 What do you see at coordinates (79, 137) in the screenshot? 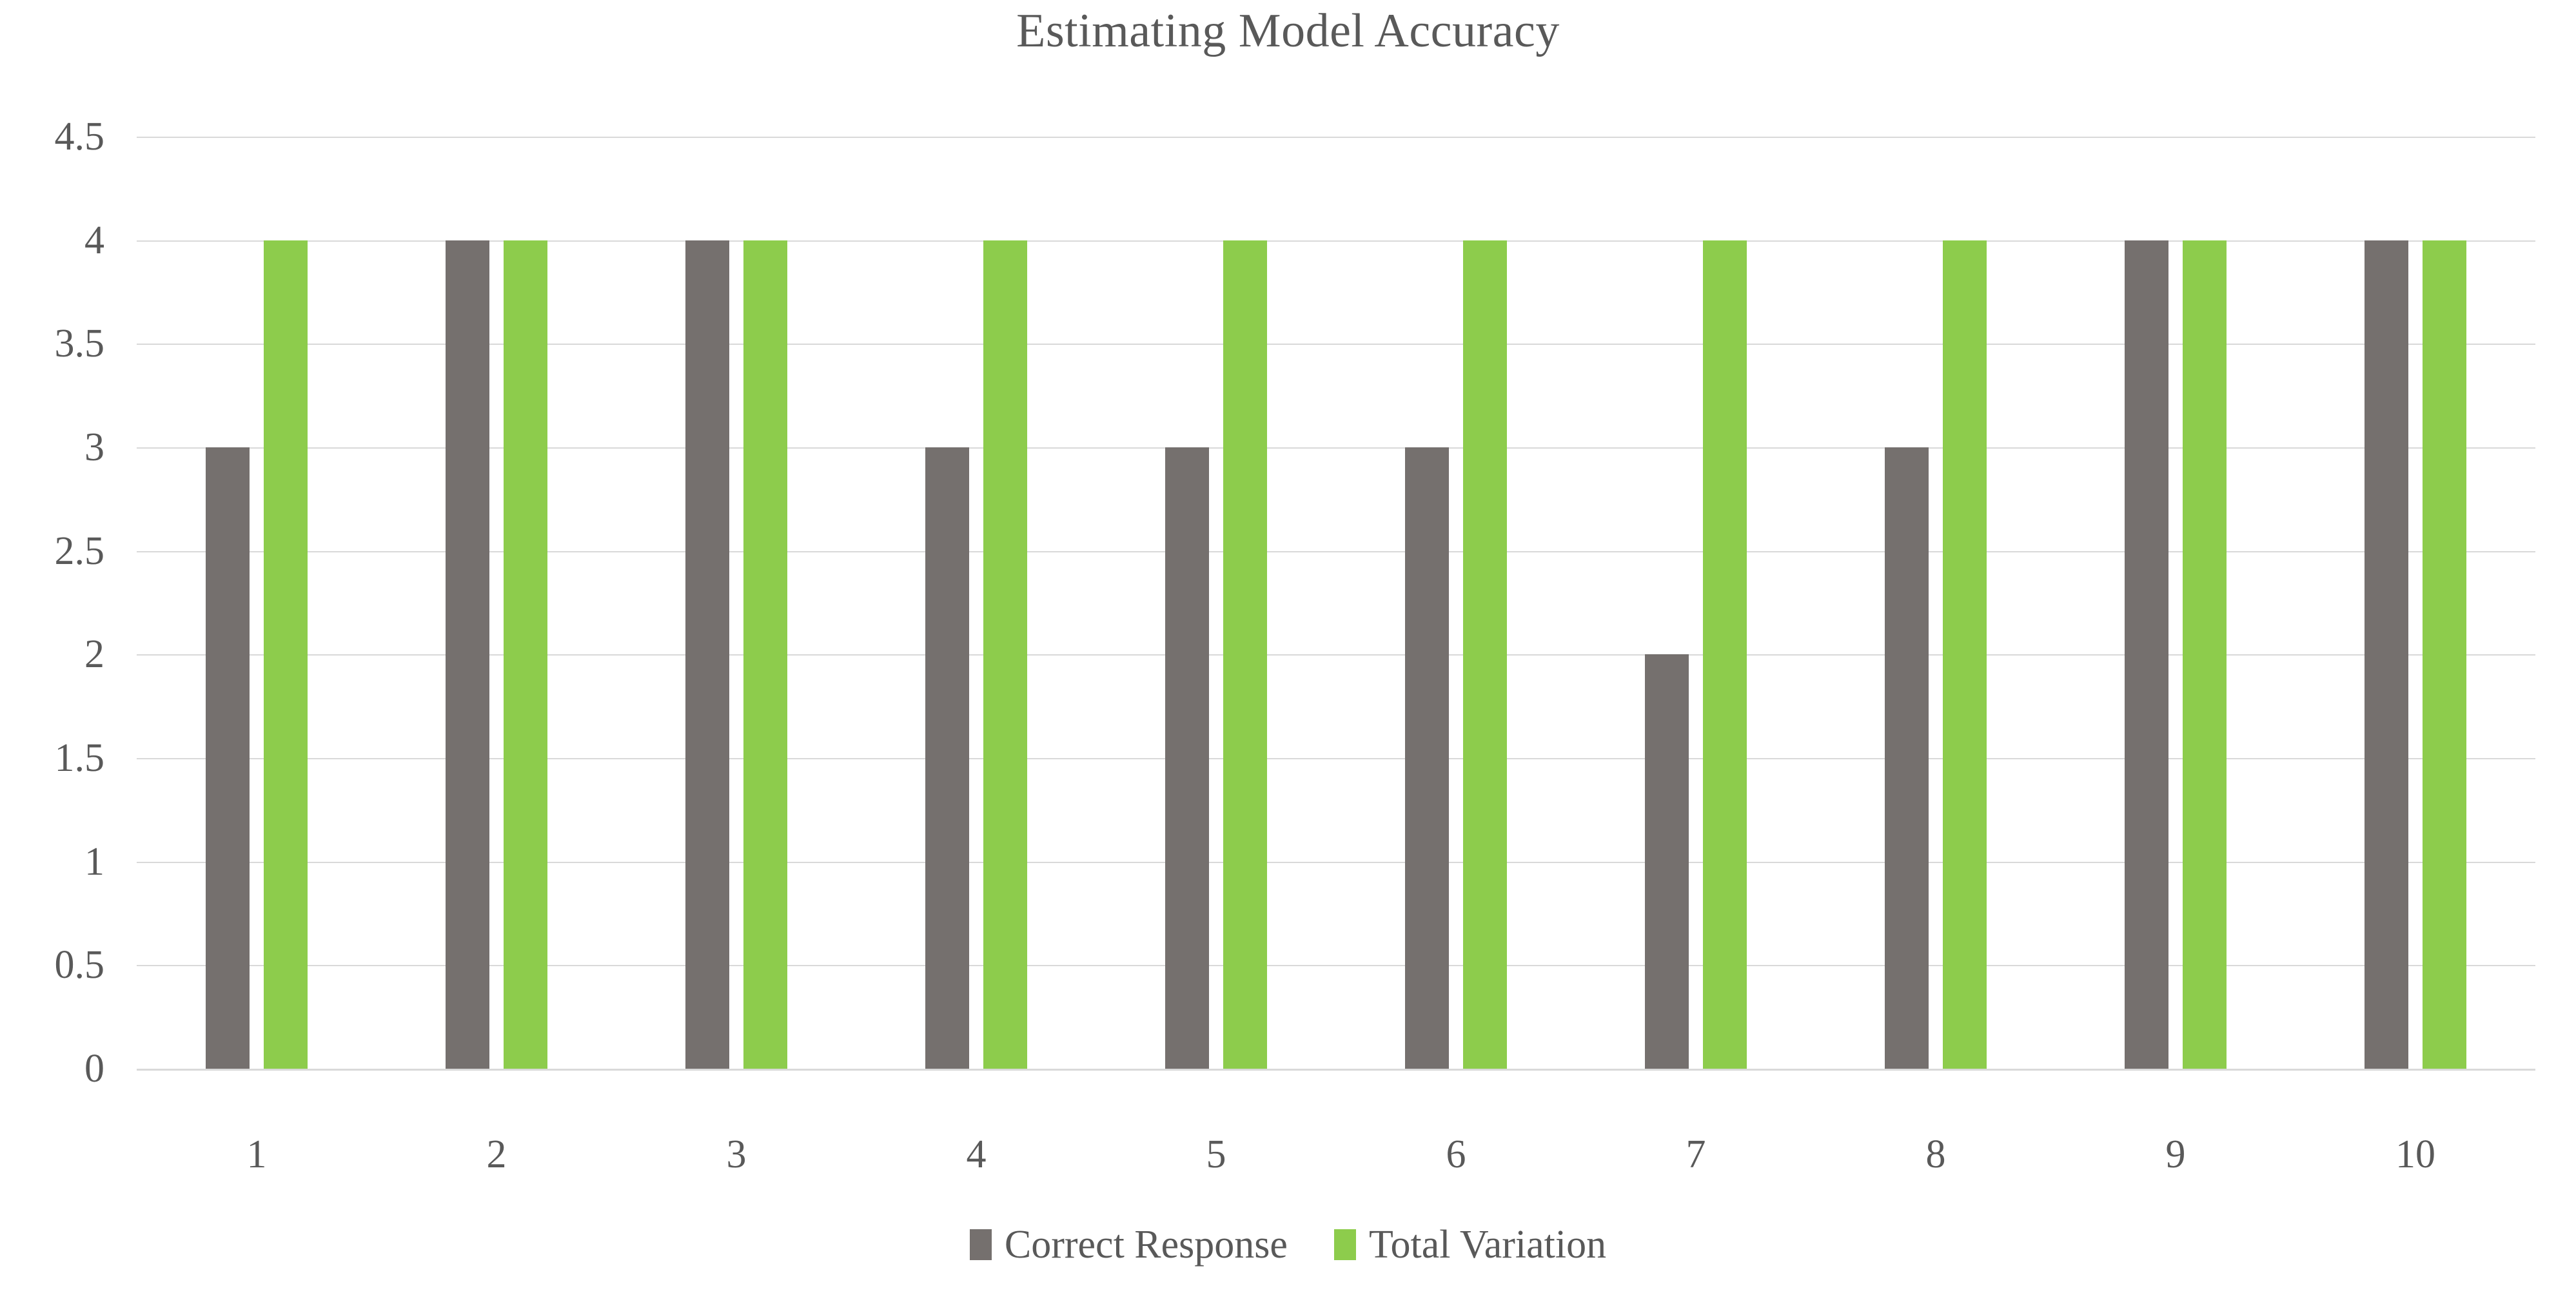
I see `y-axis-tick-label: 4.5` at bounding box center [79, 137].